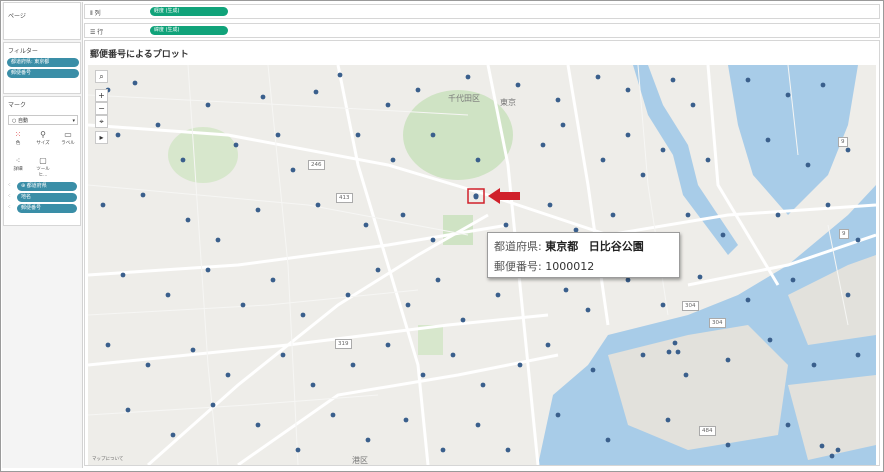  Describe the element at coordinates (482, 30) in the screenshot. I see `rows-shelf: ☰ 行 緯度 (生成)` at that location.